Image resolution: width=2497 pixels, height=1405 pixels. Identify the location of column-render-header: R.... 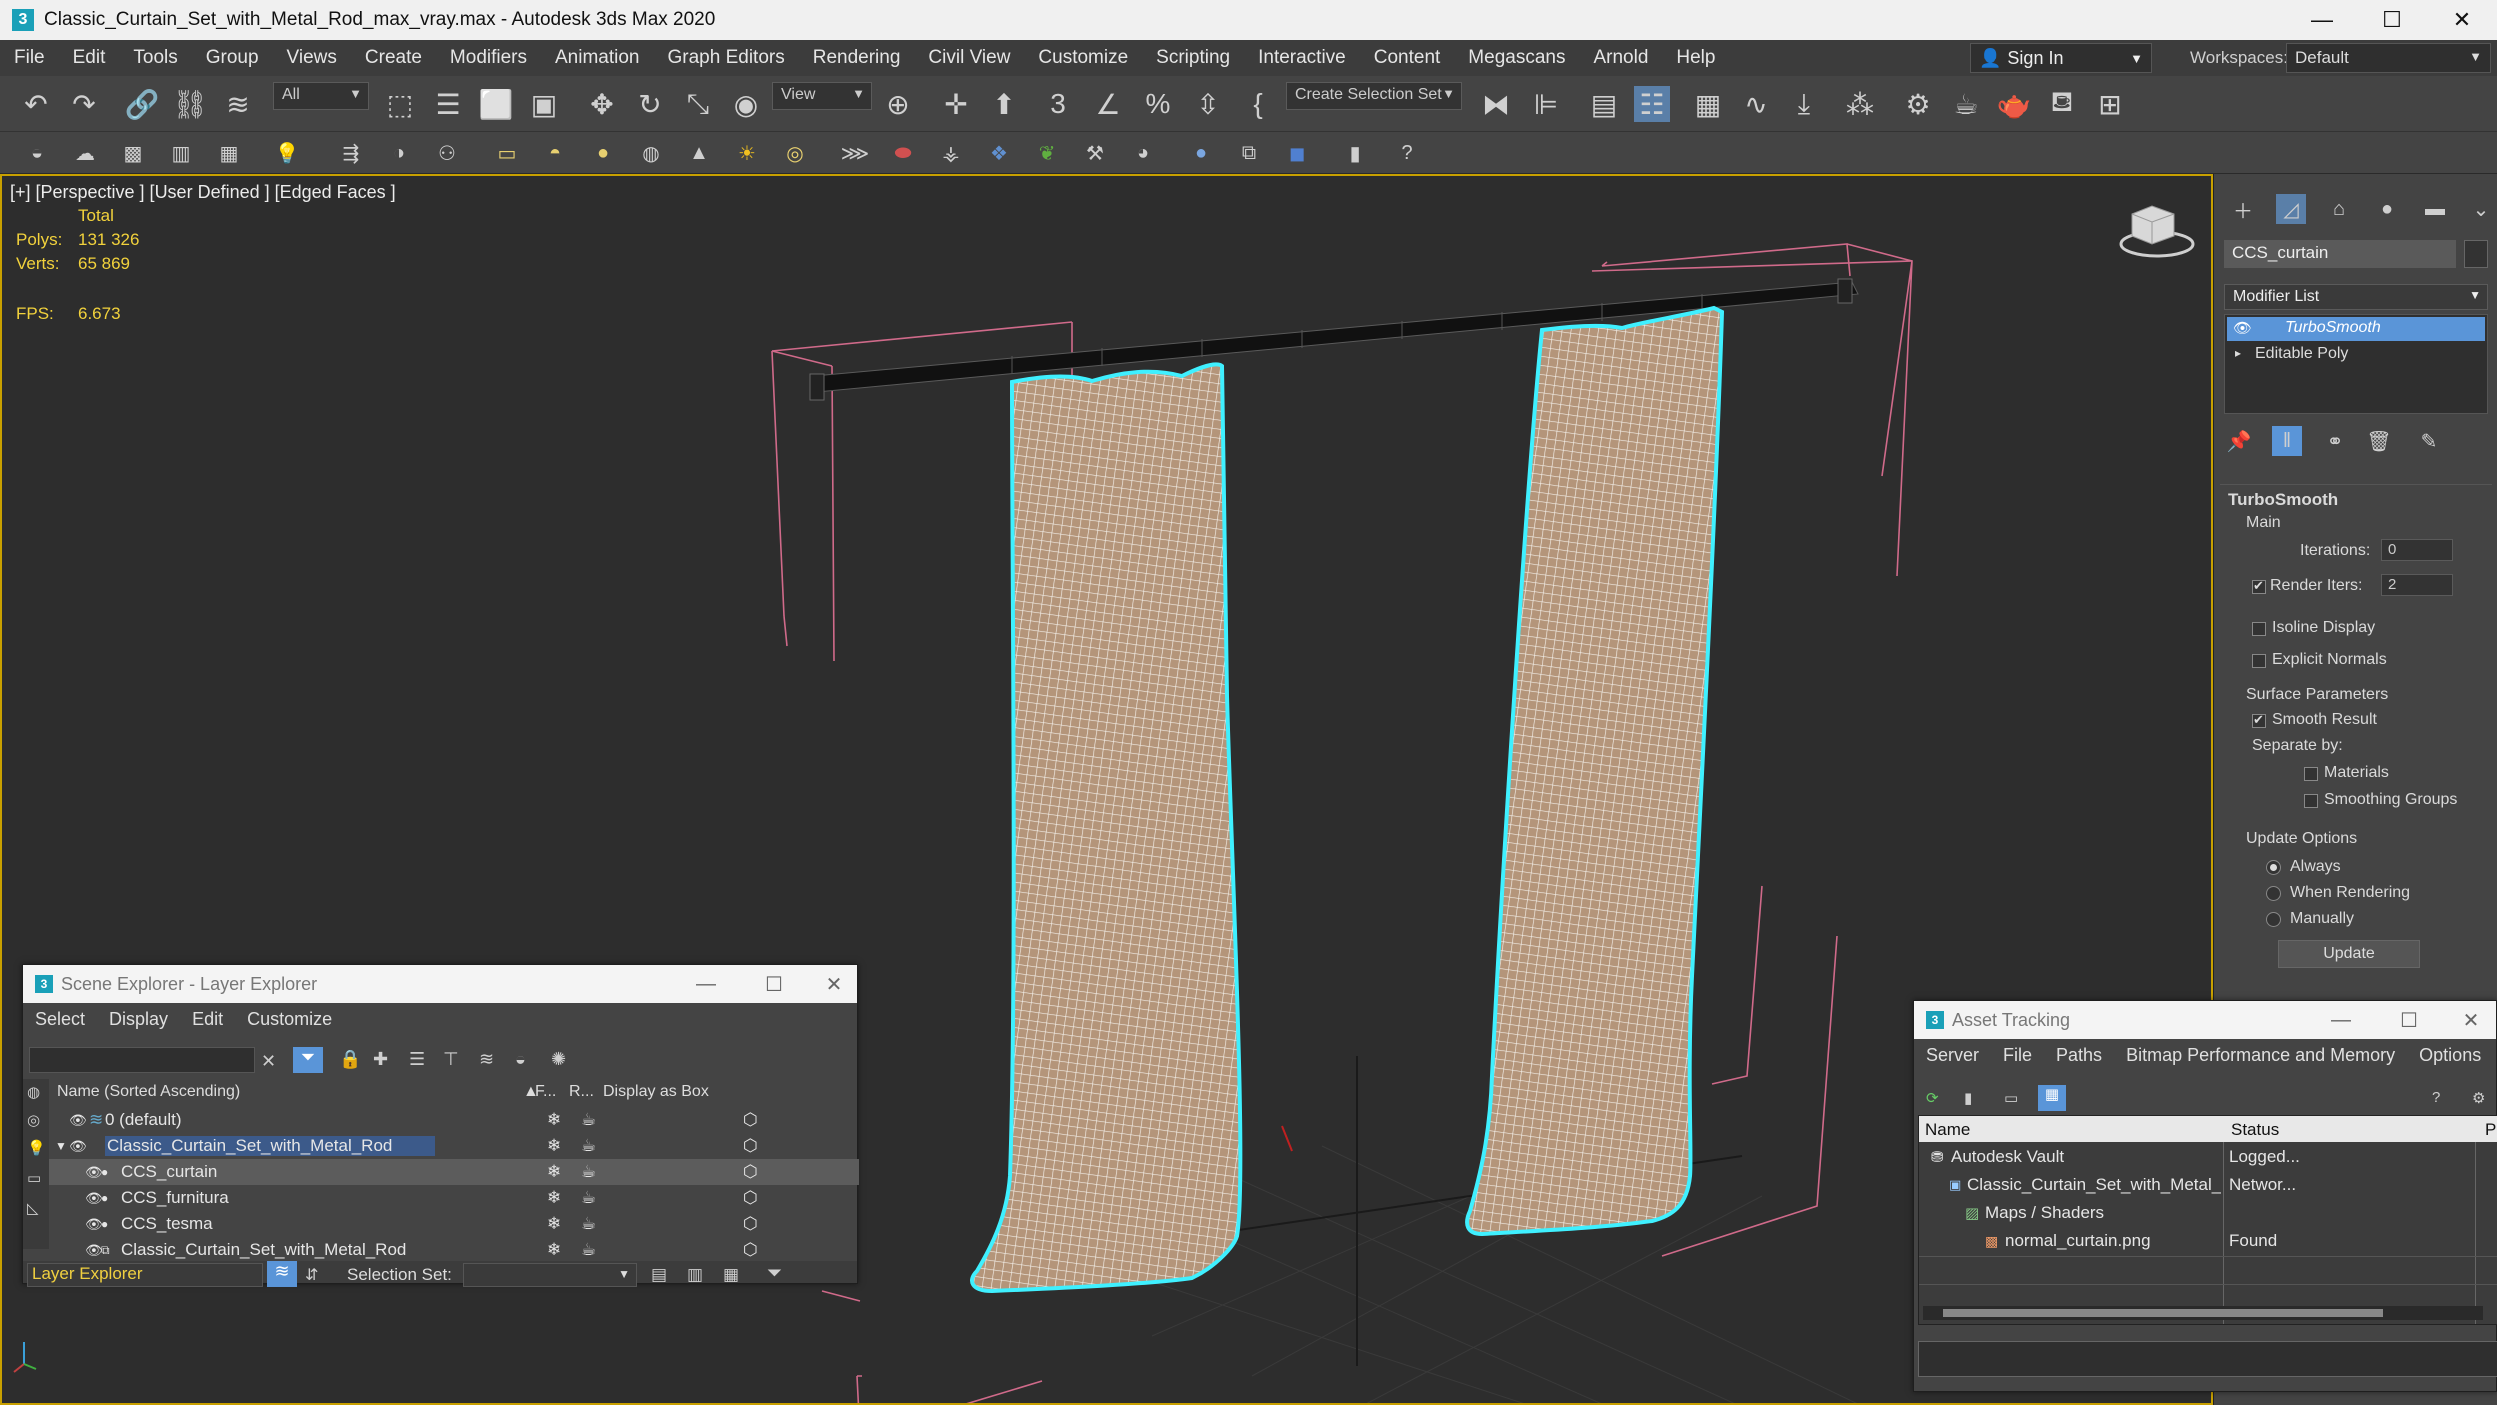
(581, 1092).